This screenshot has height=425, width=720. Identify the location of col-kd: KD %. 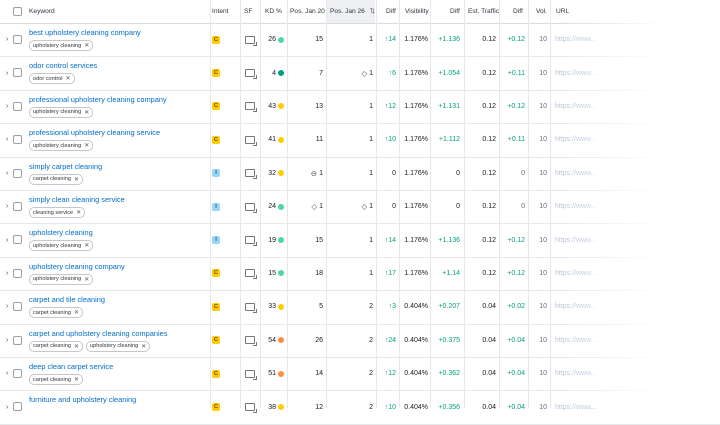
(273, 11).